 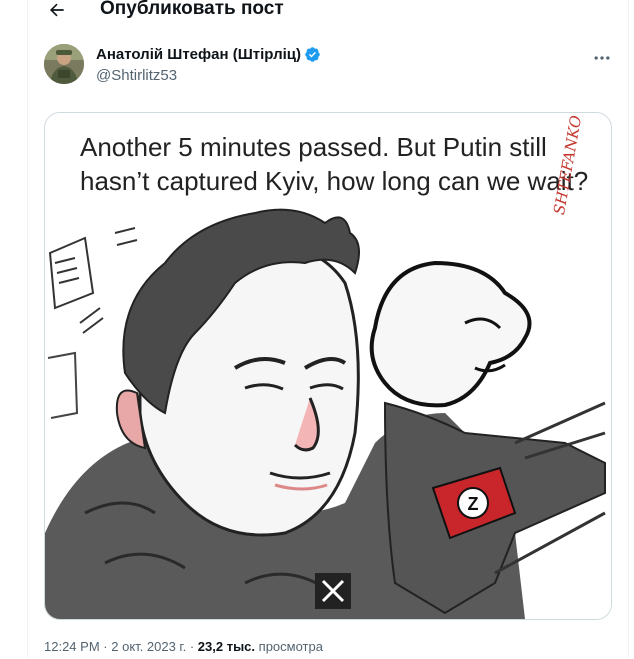 What do you see at coordinates (628, 329) in the screenshot?
I see `timeline-border-right` at bounding box center [628, 329].